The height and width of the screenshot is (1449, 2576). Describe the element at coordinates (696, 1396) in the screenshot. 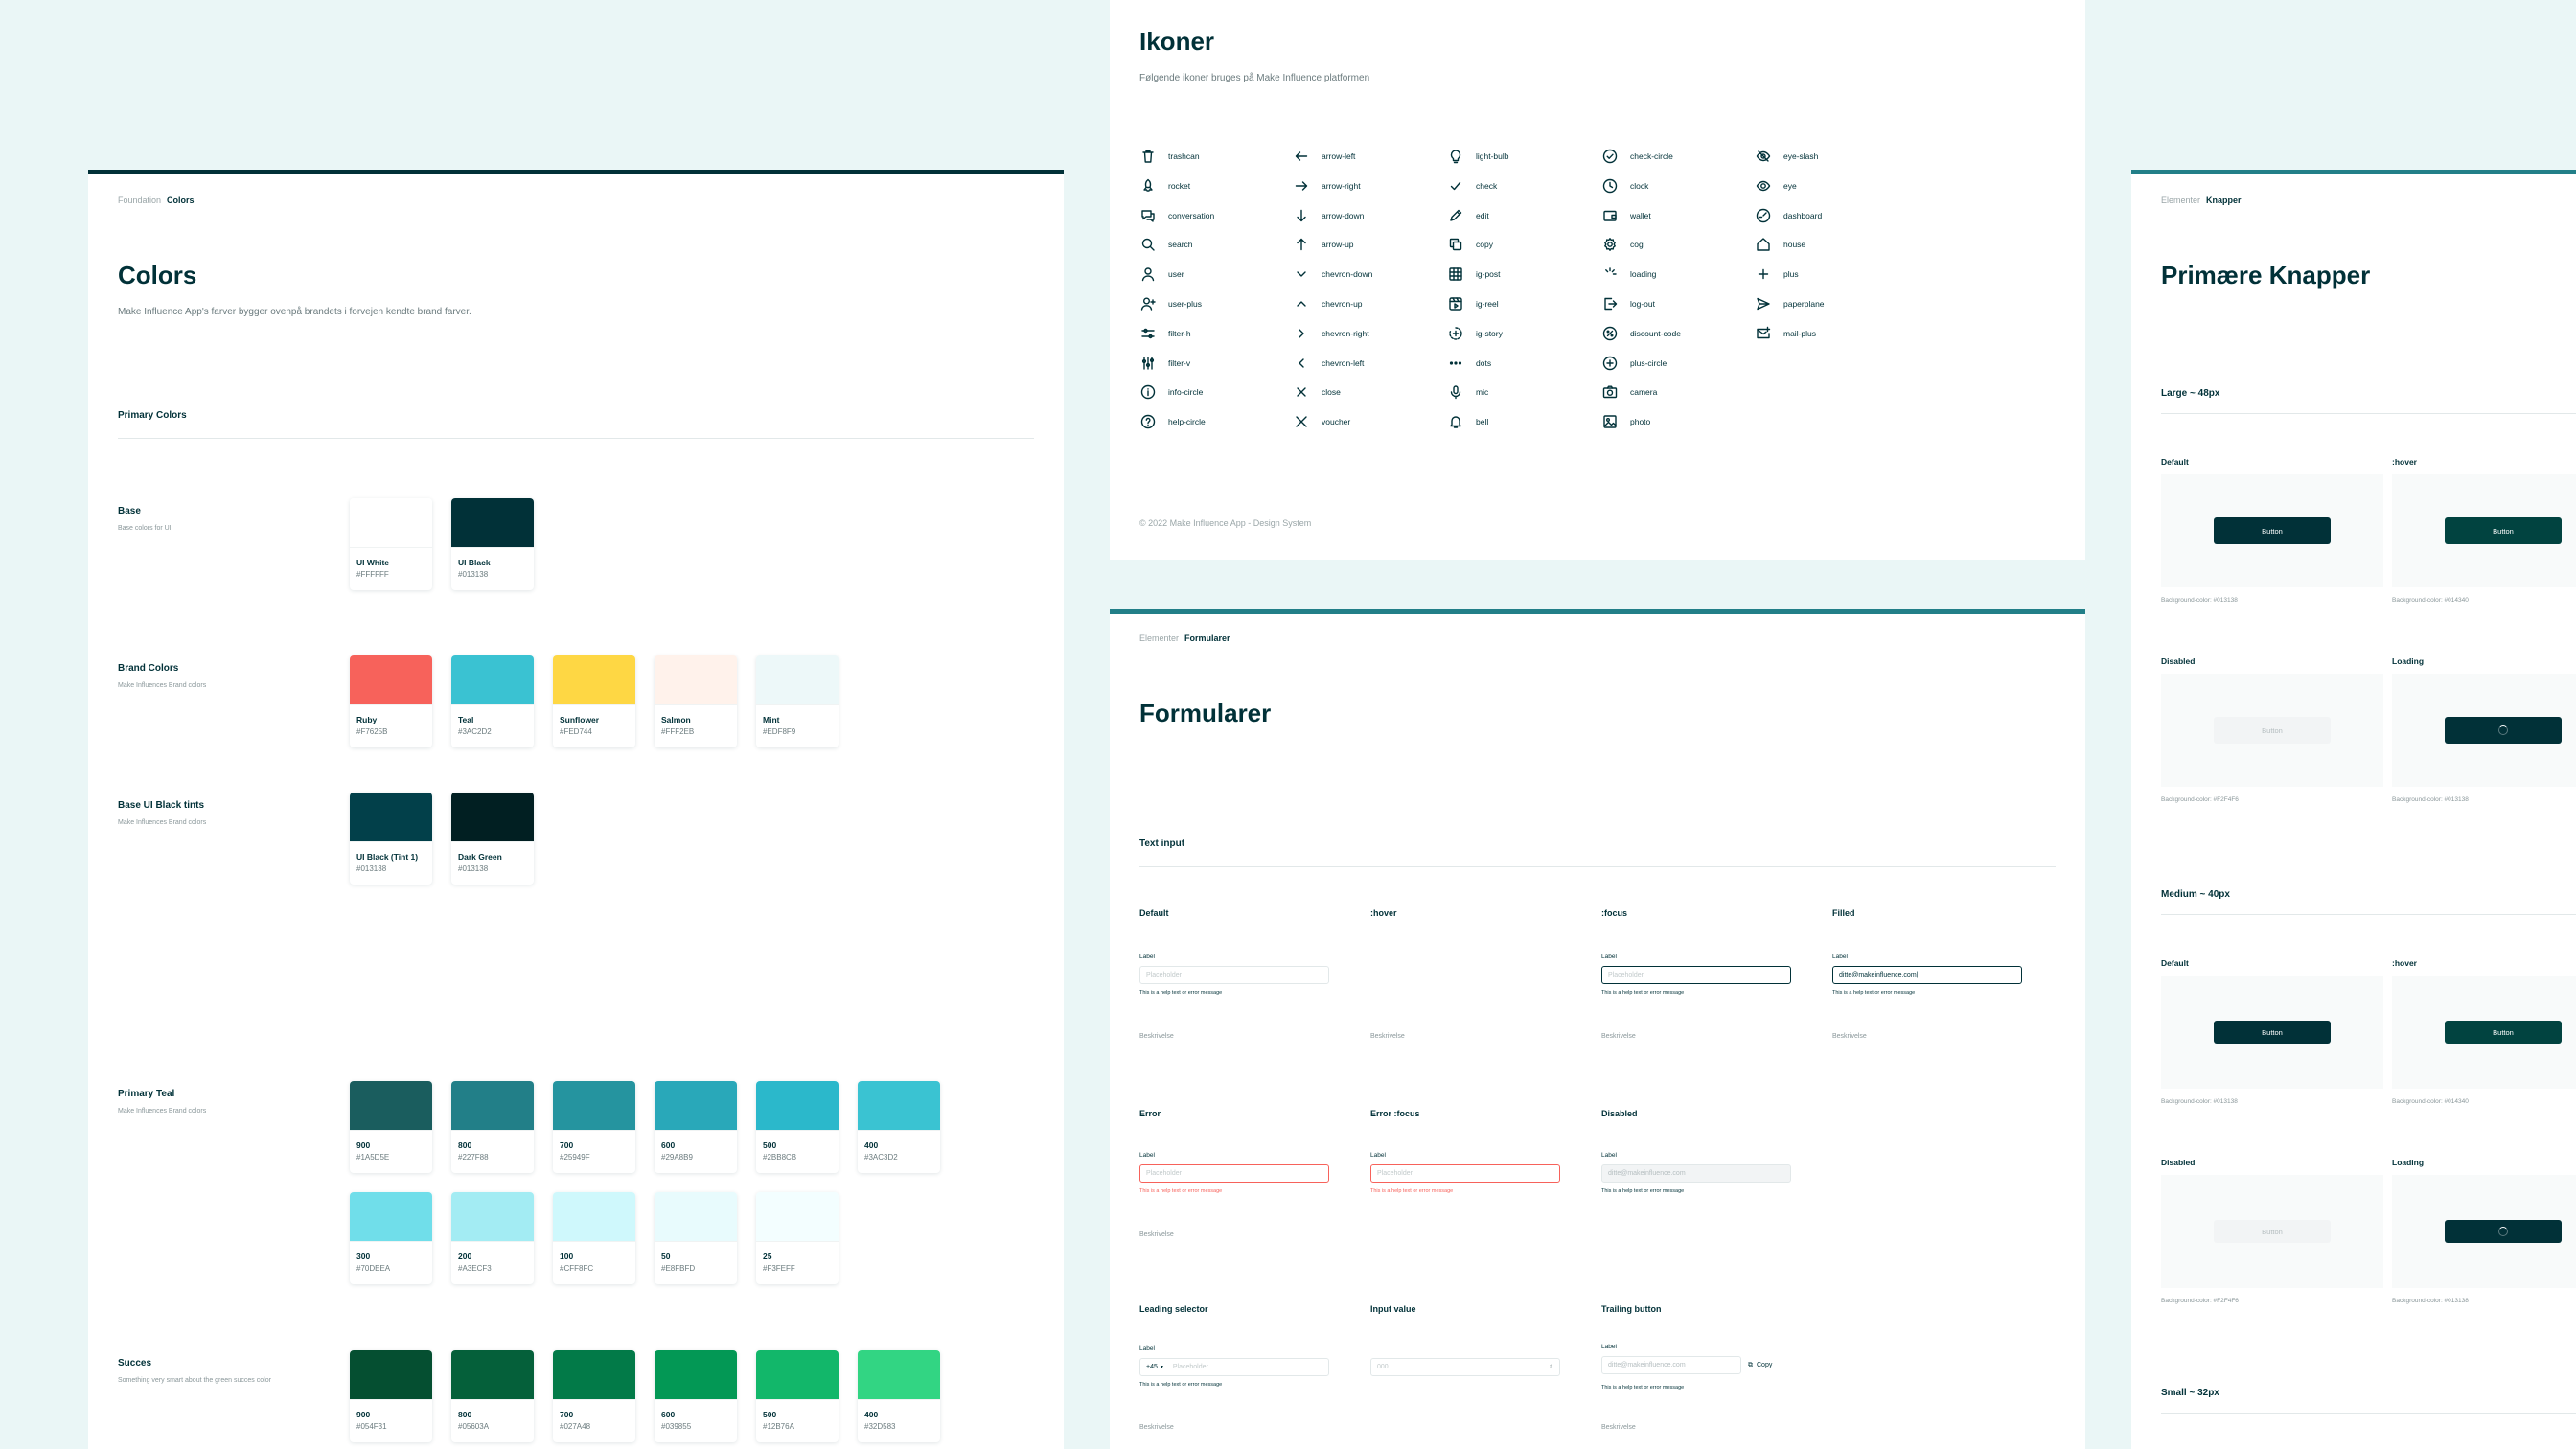

I see `color-swatch: 600 #039855` at that location.